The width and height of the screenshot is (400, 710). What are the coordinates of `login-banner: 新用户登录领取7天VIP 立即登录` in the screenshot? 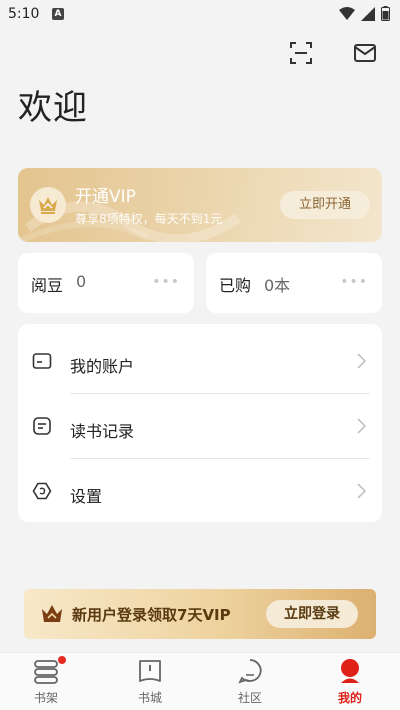 It's located at (200, 614).